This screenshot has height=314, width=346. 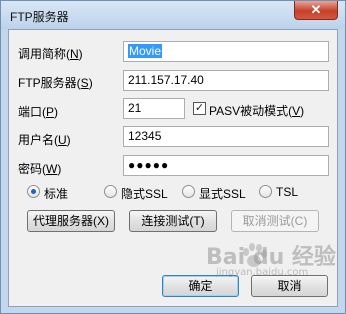 I want to click on check-icon: ✓, so click(x=199, y=108).